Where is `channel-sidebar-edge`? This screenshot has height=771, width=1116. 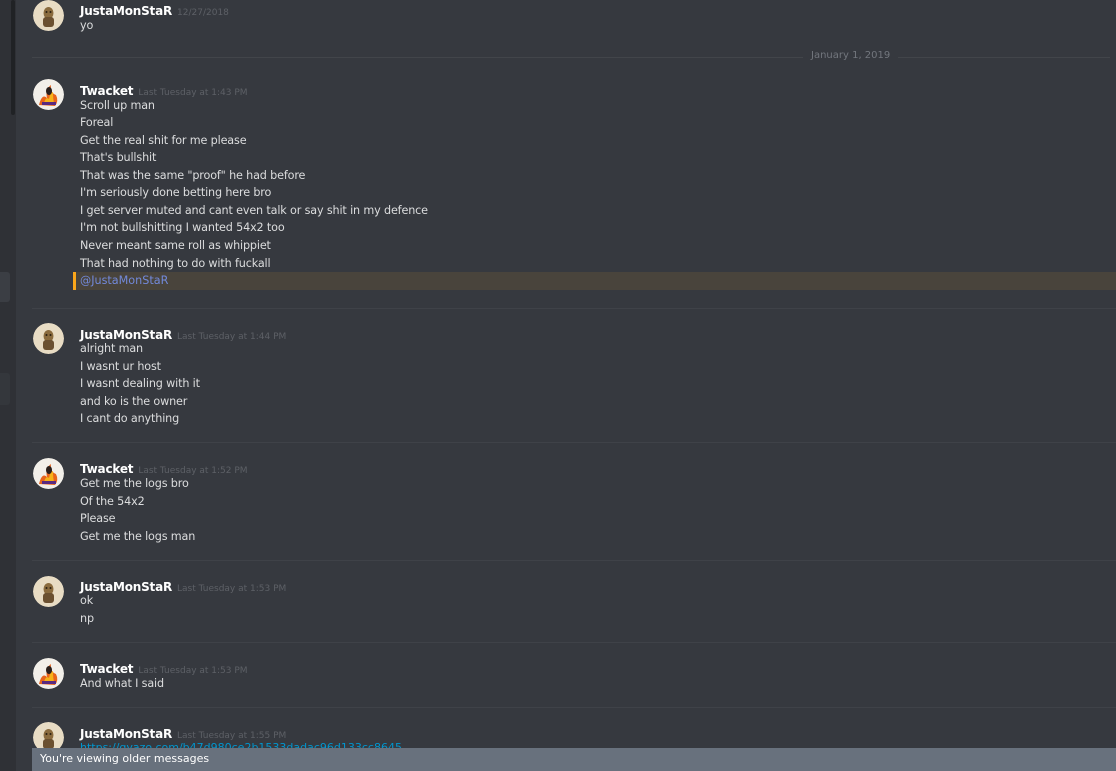
channel-sidebar-edge is located at coordinates (8, 385).